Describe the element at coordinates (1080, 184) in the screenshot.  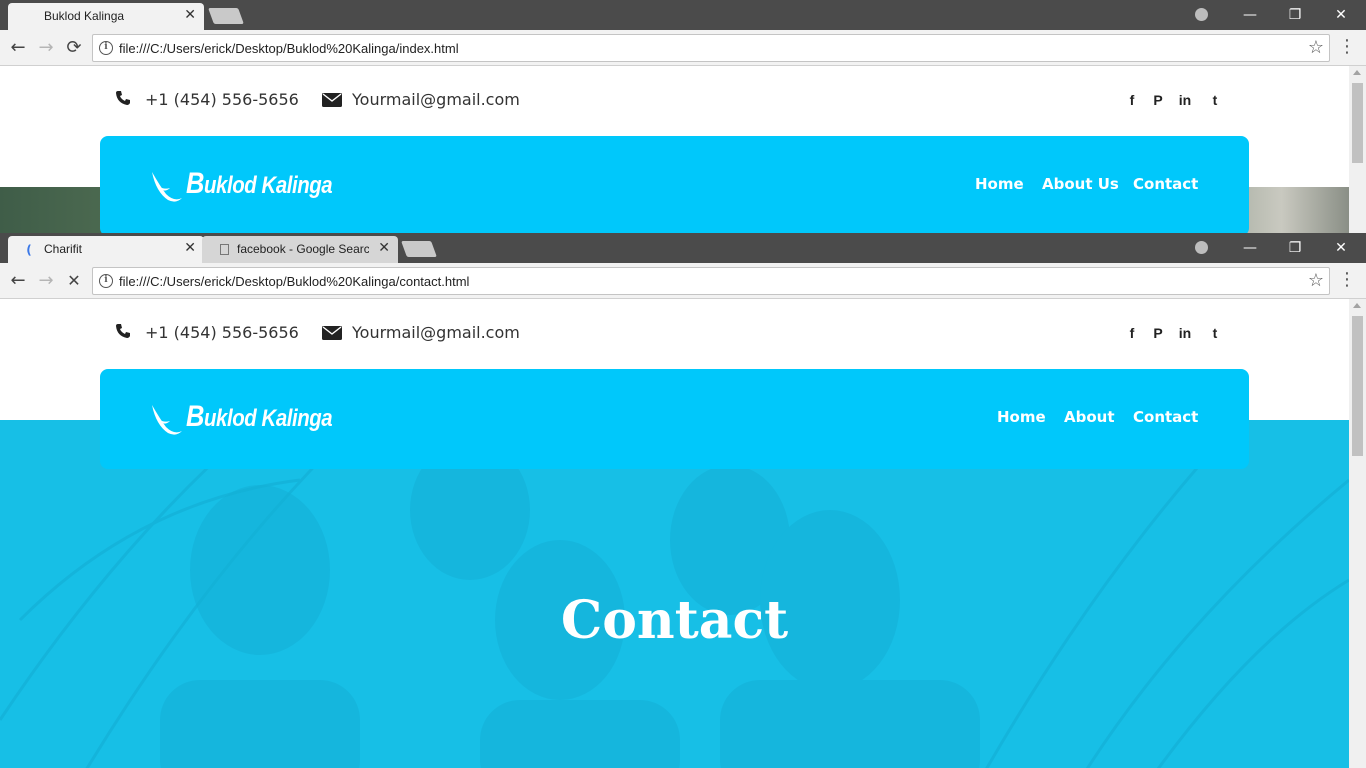
I see `nav-about-us: About Us` at that location.